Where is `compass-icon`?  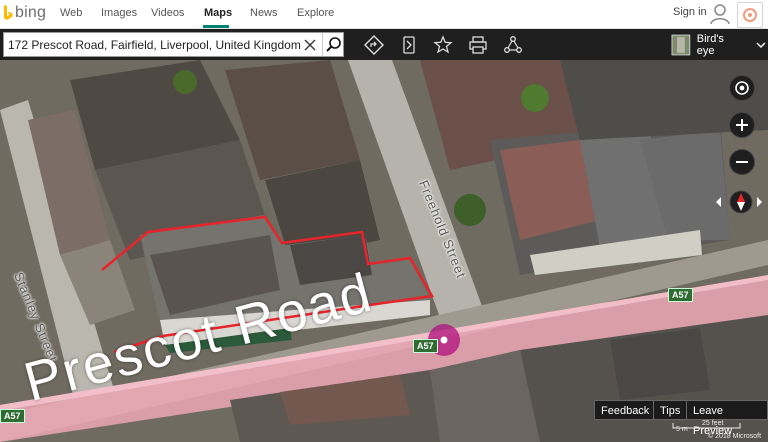
compass-icon is located at coordinates (739, 202).